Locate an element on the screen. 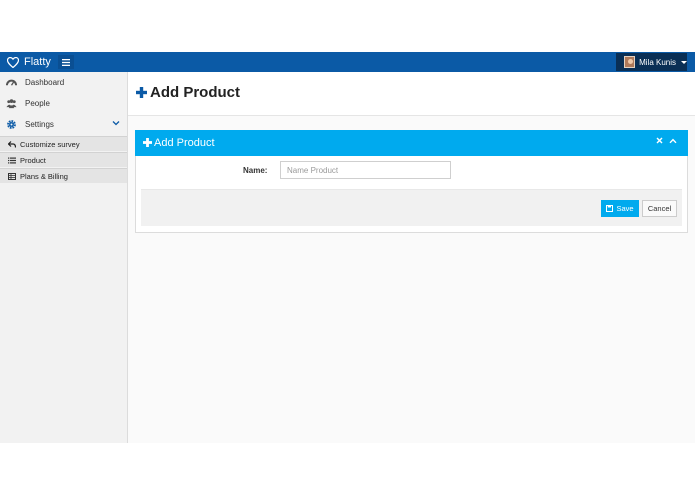 The height and width of the screenshot is (494, 695). cancel-button: Cancel is located at coordinates (659, 208).